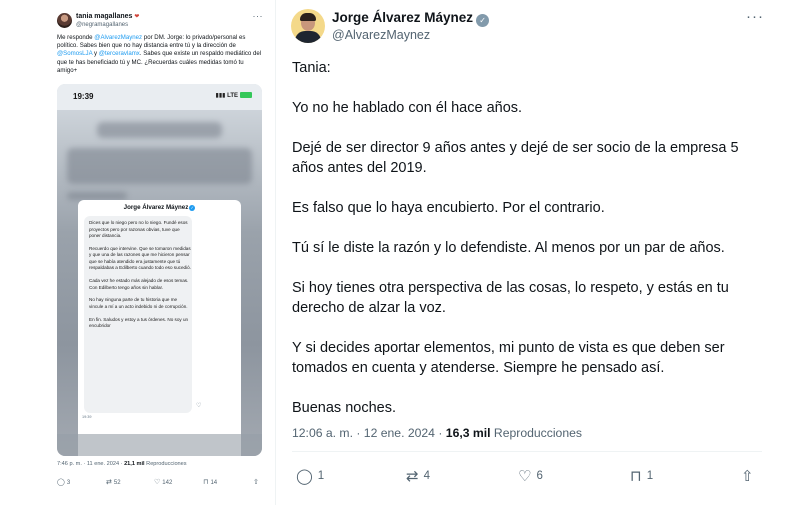 This screenshot has height=505, width=800. Describe the element at coordinates (426, 476) in the screenshot. I see `repost-count: 4` at that location.